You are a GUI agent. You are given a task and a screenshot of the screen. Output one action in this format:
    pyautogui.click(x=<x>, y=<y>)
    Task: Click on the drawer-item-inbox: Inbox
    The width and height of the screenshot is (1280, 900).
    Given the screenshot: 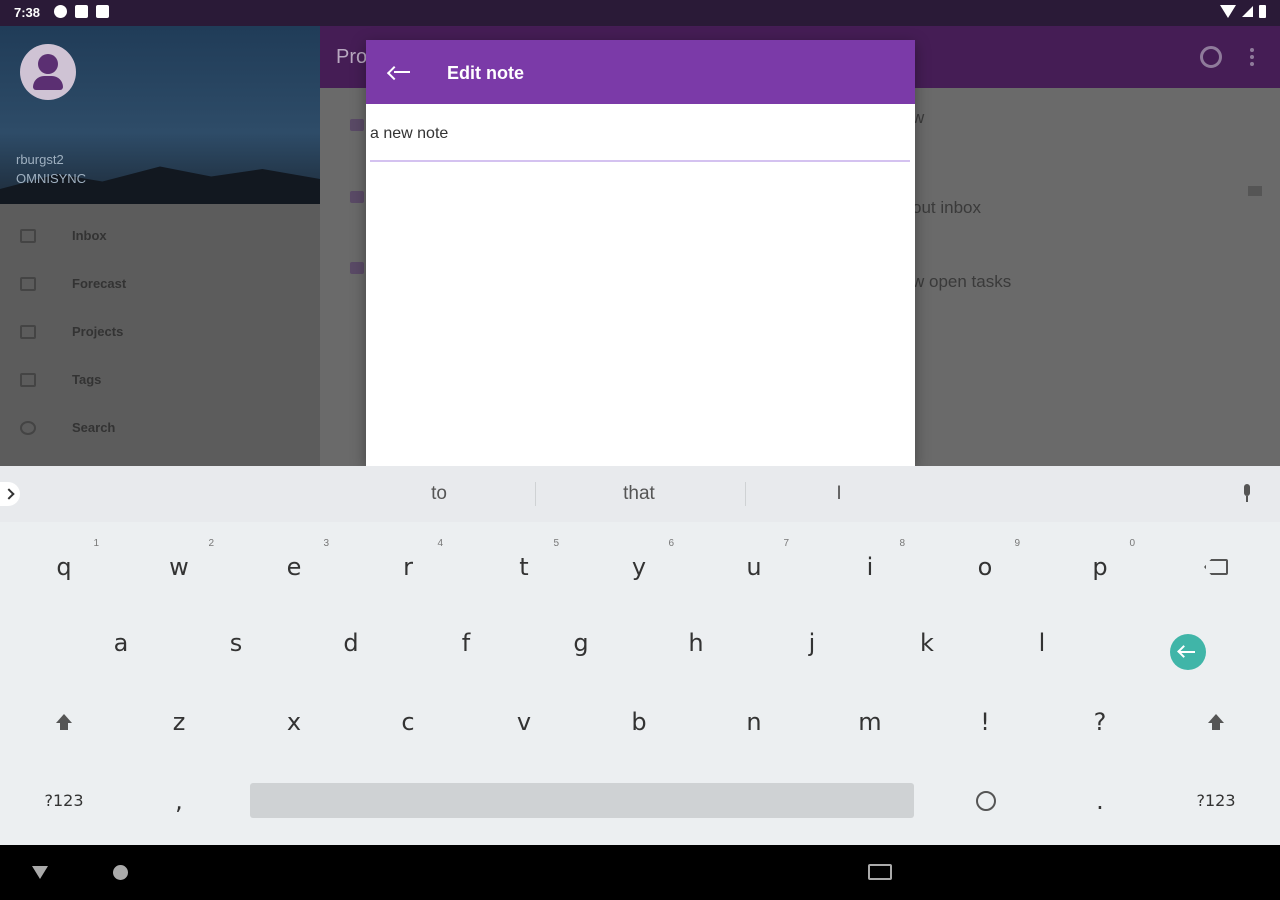 What is the action you would take?
    pyautogui.click(x=160, y=237)
    